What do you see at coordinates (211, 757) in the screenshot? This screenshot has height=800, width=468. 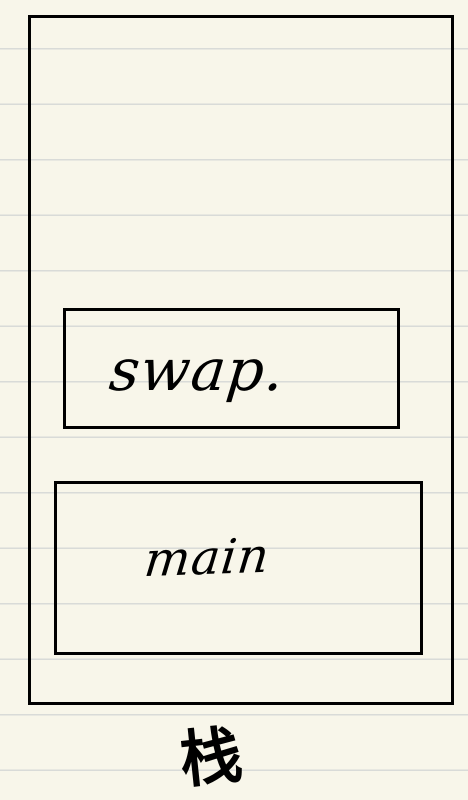 I see `stack-label: 栈` at bounding box center [211, 757].